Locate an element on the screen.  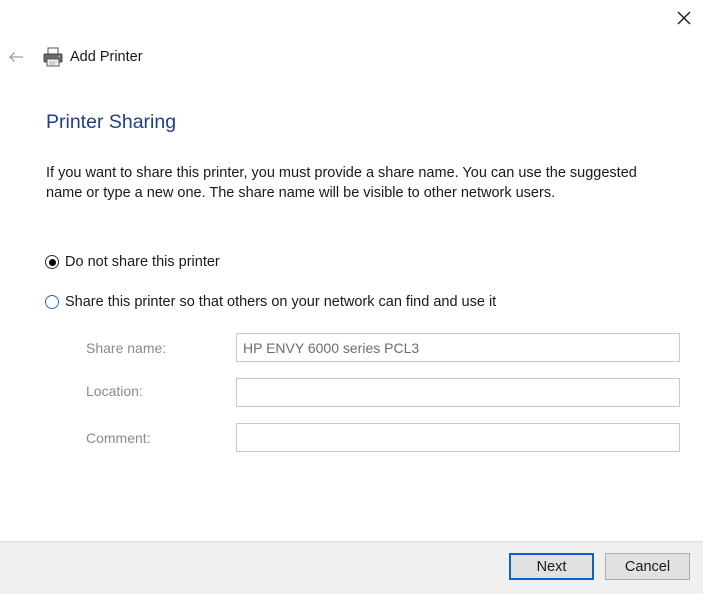
location-input is located at coordinates (458, 392).